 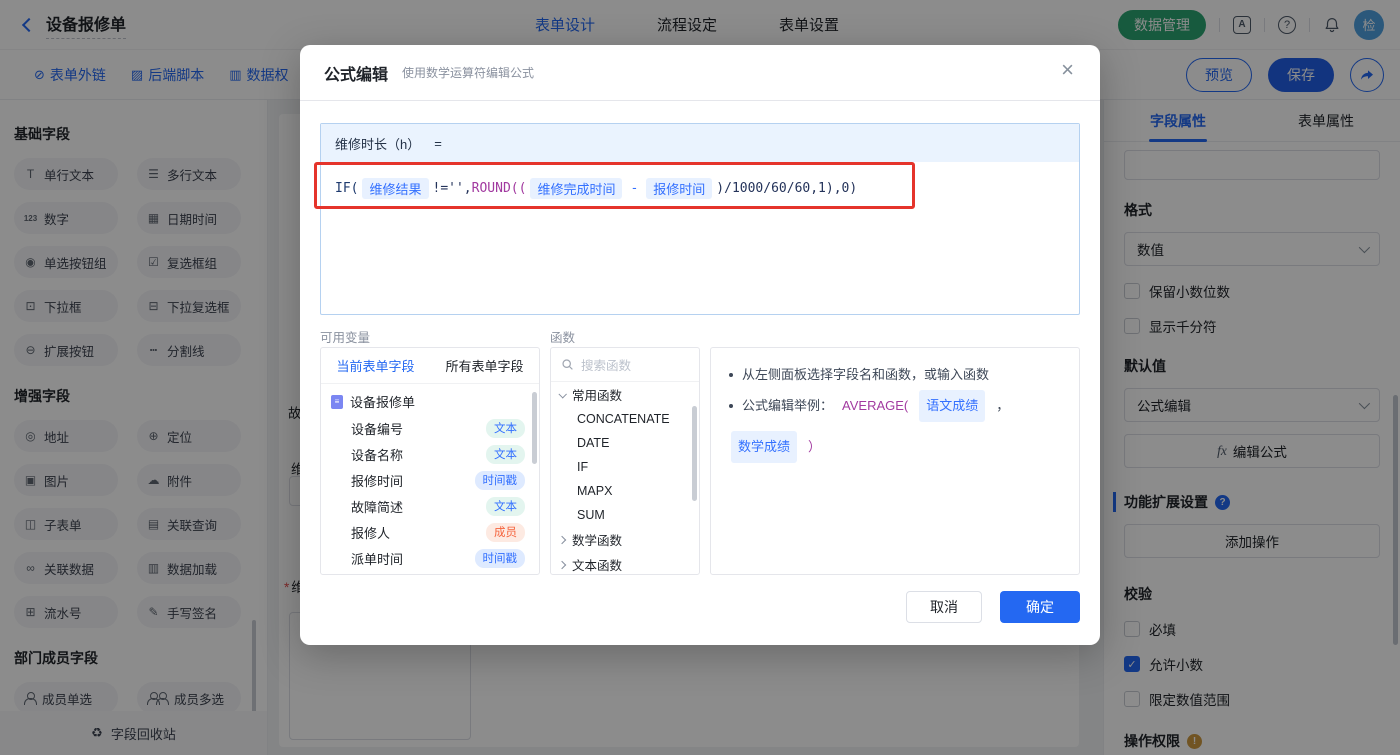 What do you see at coordinates (345, 338) in the screenshot?
I see `variables-label: 可用变量` at bounding box center [345, 338].